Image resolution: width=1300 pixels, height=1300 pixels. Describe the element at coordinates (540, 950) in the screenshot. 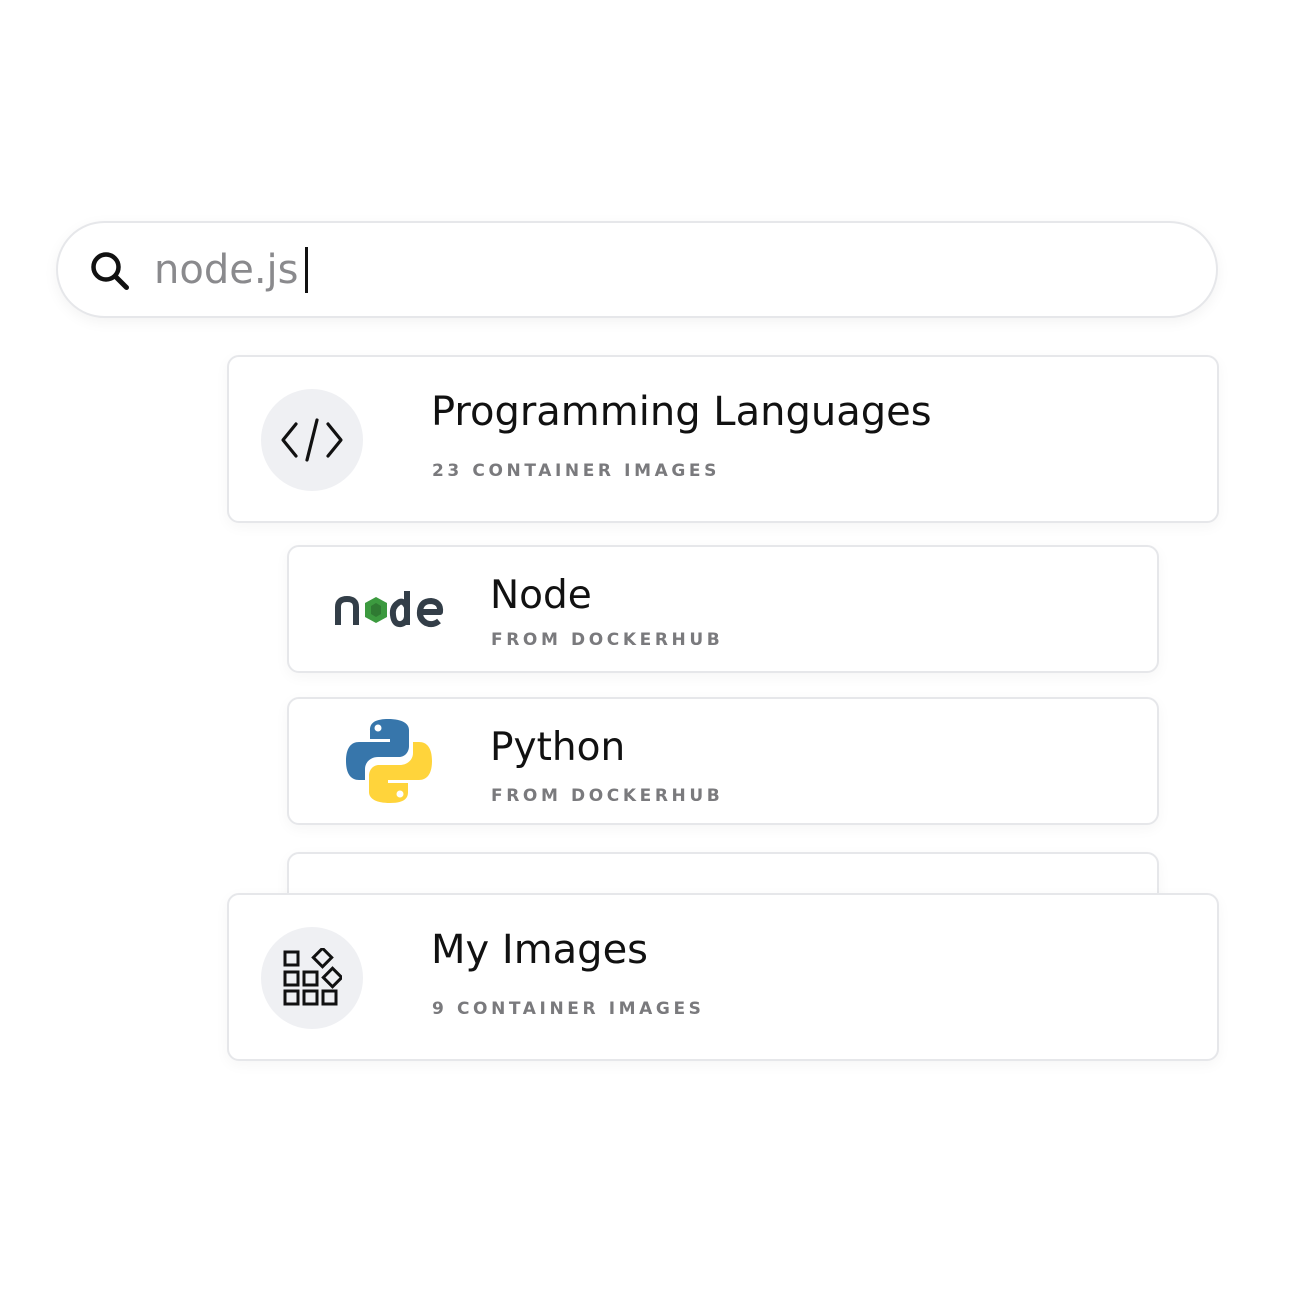

I see `category-title: My Images` at that location.